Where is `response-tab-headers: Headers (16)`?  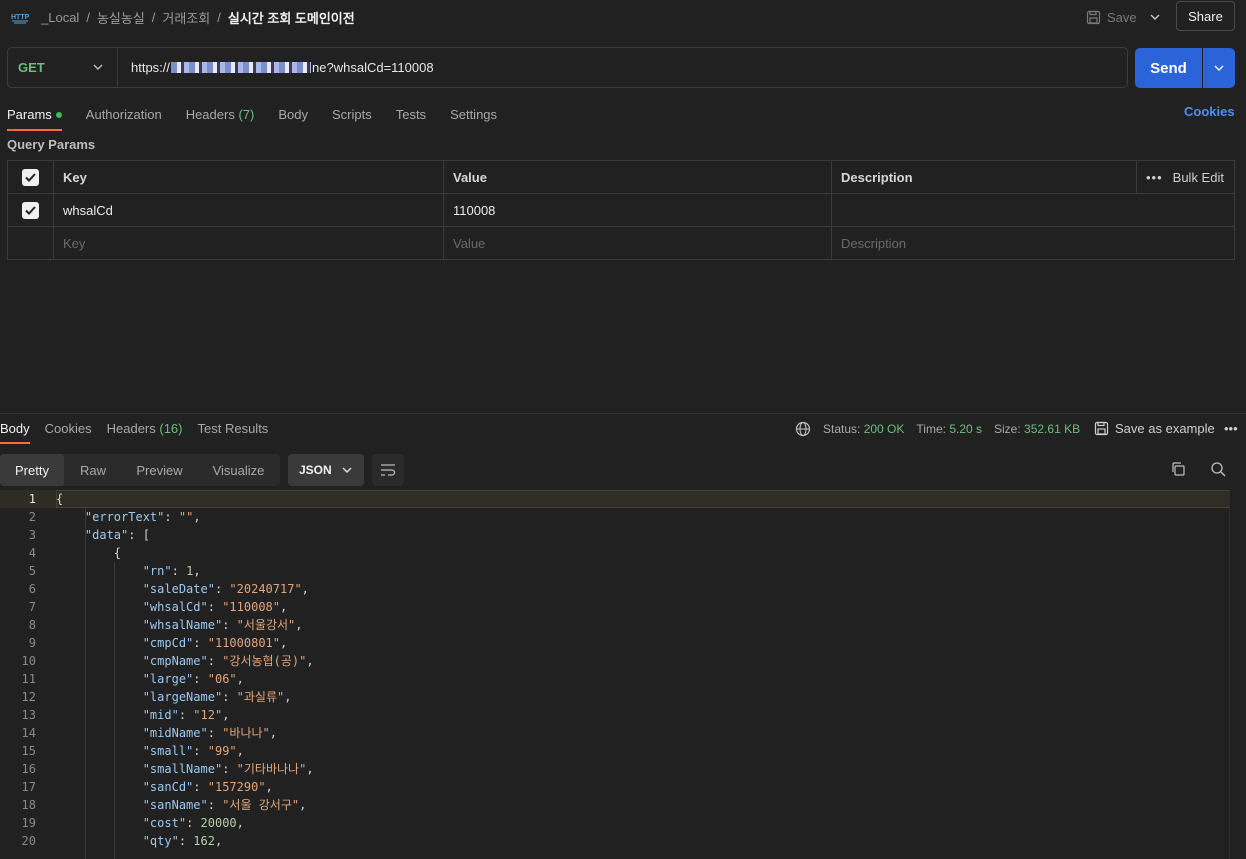
response-tab-headers: Headers (16) is located at coordinates (145, 428).